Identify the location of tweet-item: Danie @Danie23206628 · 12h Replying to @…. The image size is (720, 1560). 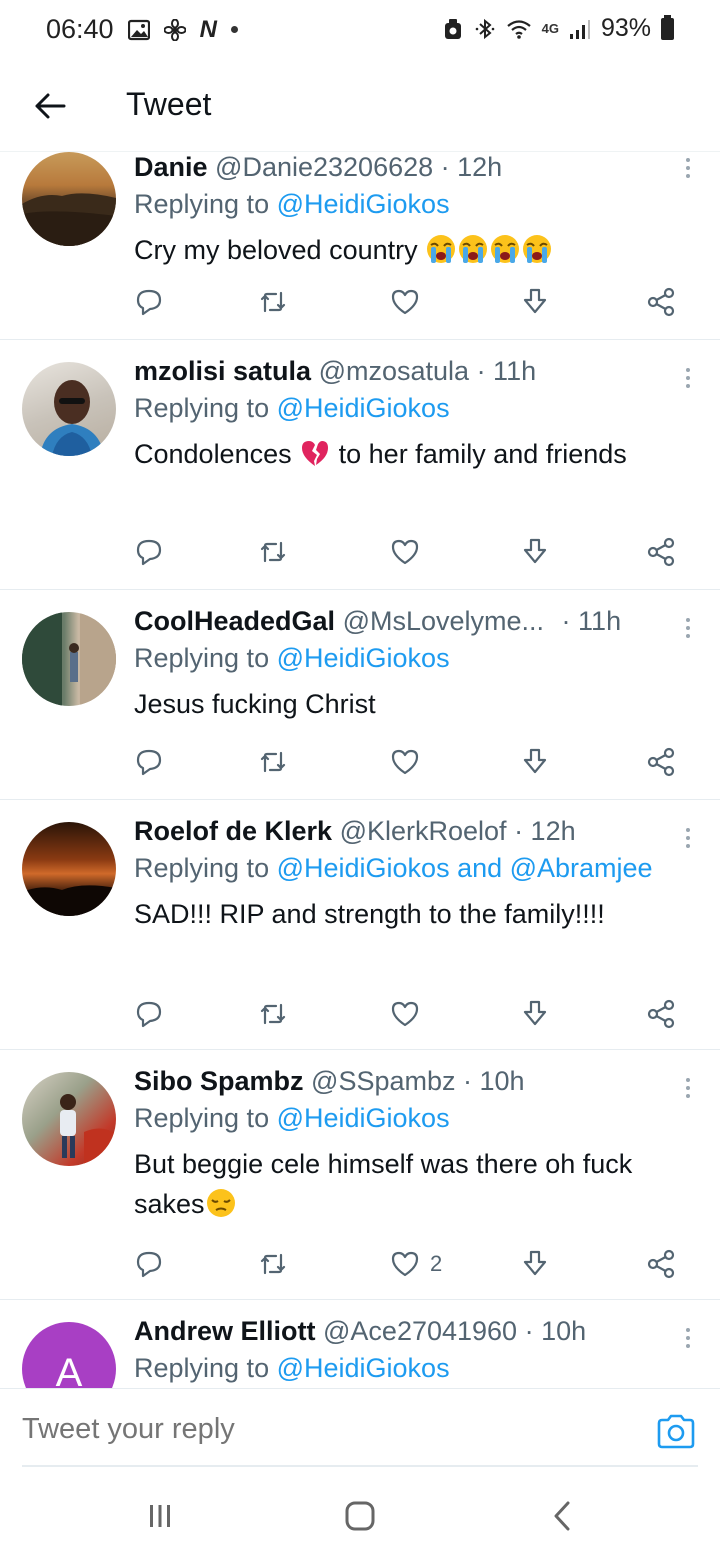
(360, 246).